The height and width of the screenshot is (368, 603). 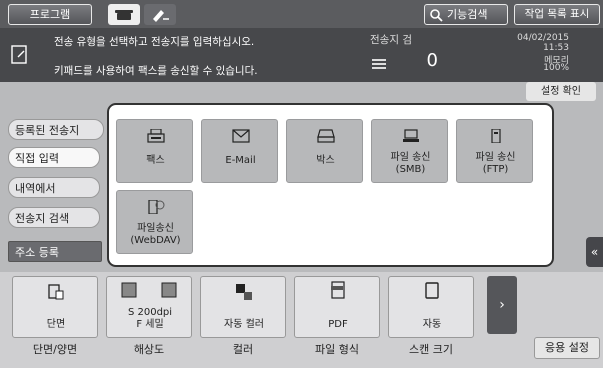 What do you see at coordinates (154, 222) in the screenshot?
I see `tile-webdav: 파일송신 (WebDAV)` at bounding box center [154, 222].